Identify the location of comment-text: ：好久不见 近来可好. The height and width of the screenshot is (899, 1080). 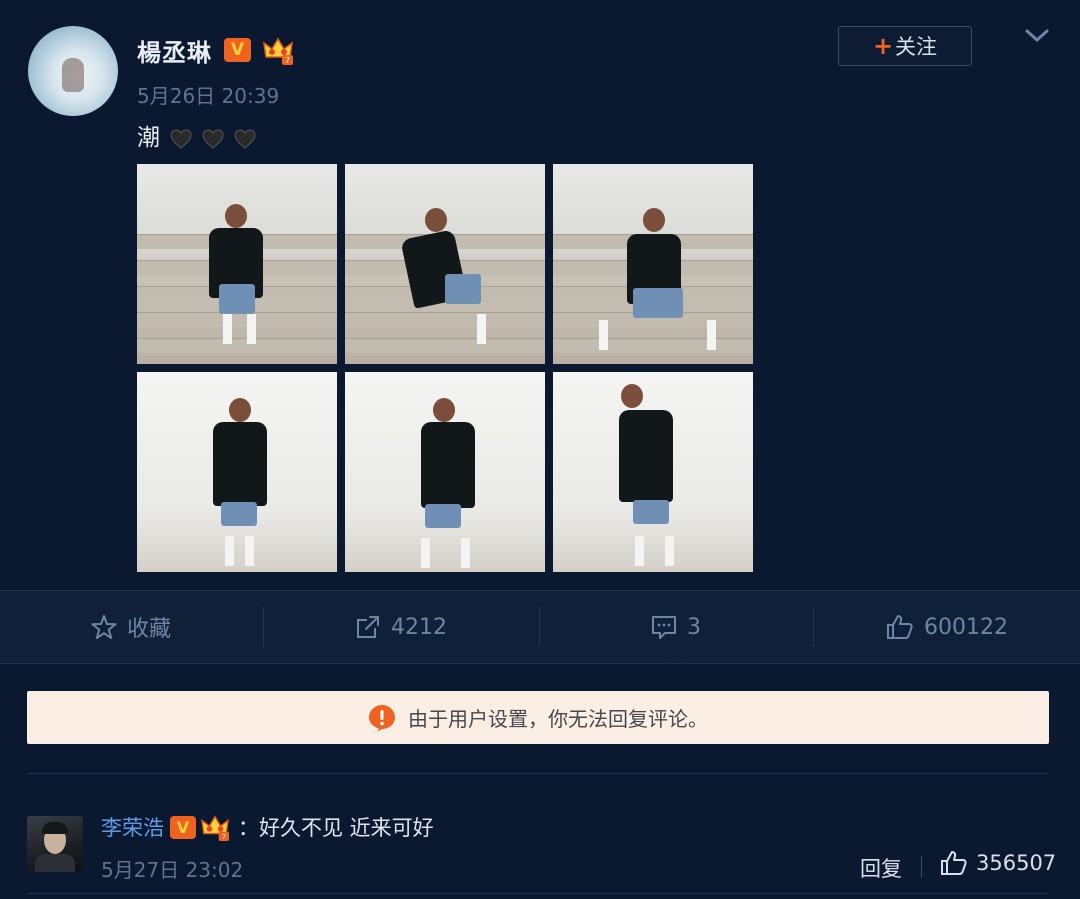
(336, 828).